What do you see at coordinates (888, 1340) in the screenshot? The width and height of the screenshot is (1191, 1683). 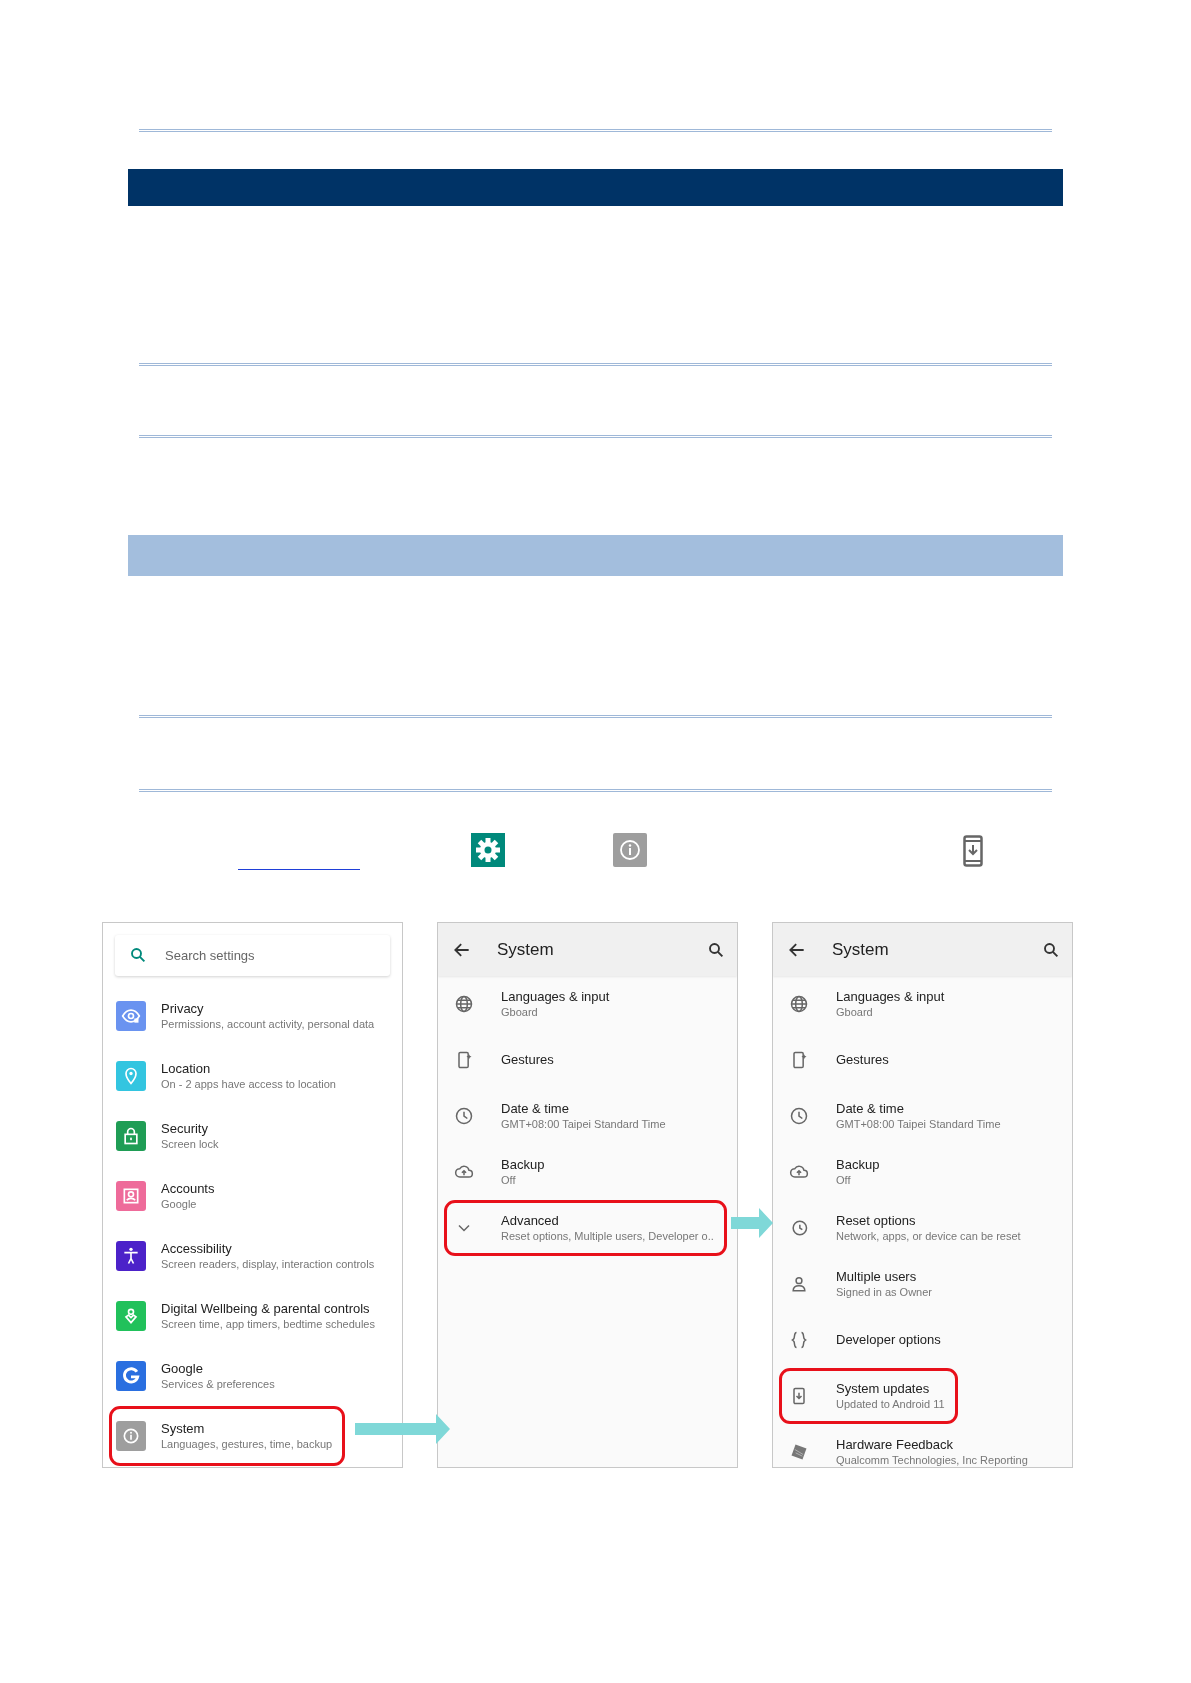 I see `item-title: Developer options` at bounding box center [888, 1340].